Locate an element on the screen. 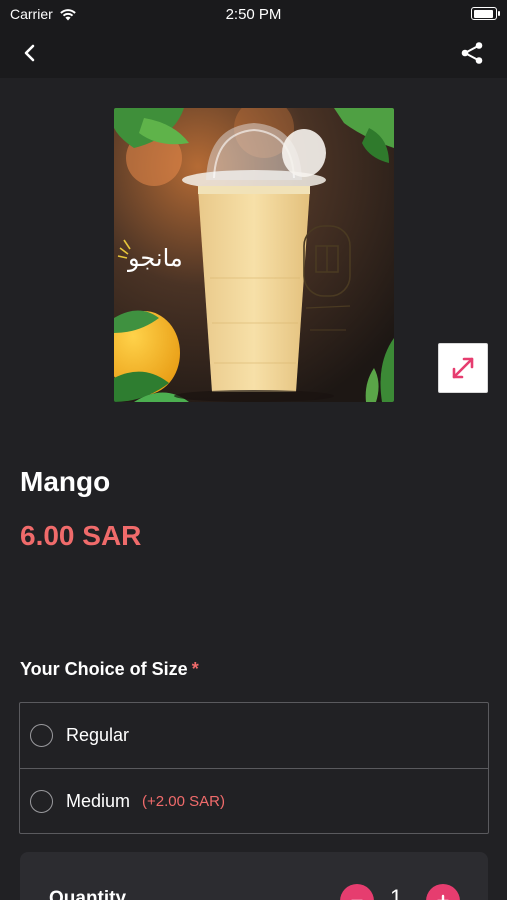 This screenshot has width=507, height=900. share-icon is located at coordinates (472, 53).